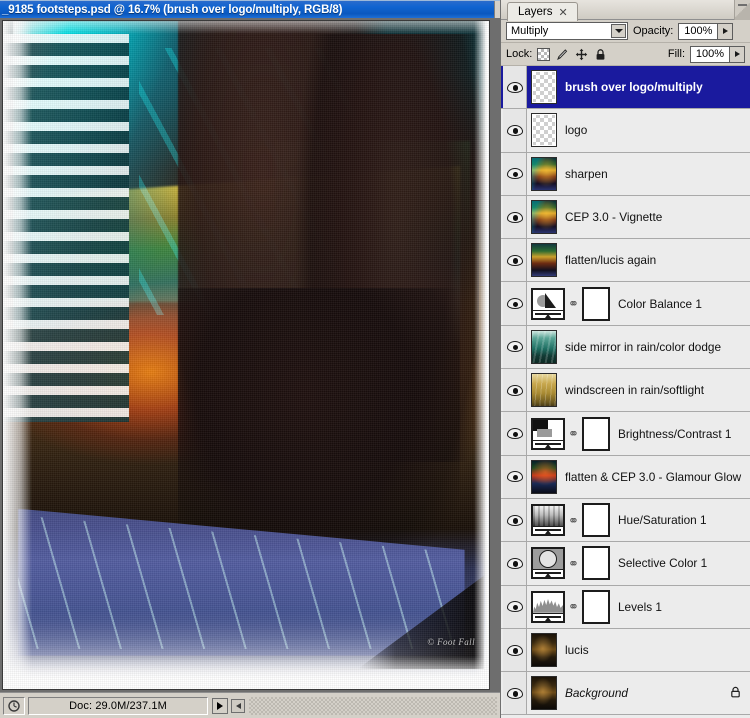  I want to click on lock-image-brush-icon, so click(562, 54).